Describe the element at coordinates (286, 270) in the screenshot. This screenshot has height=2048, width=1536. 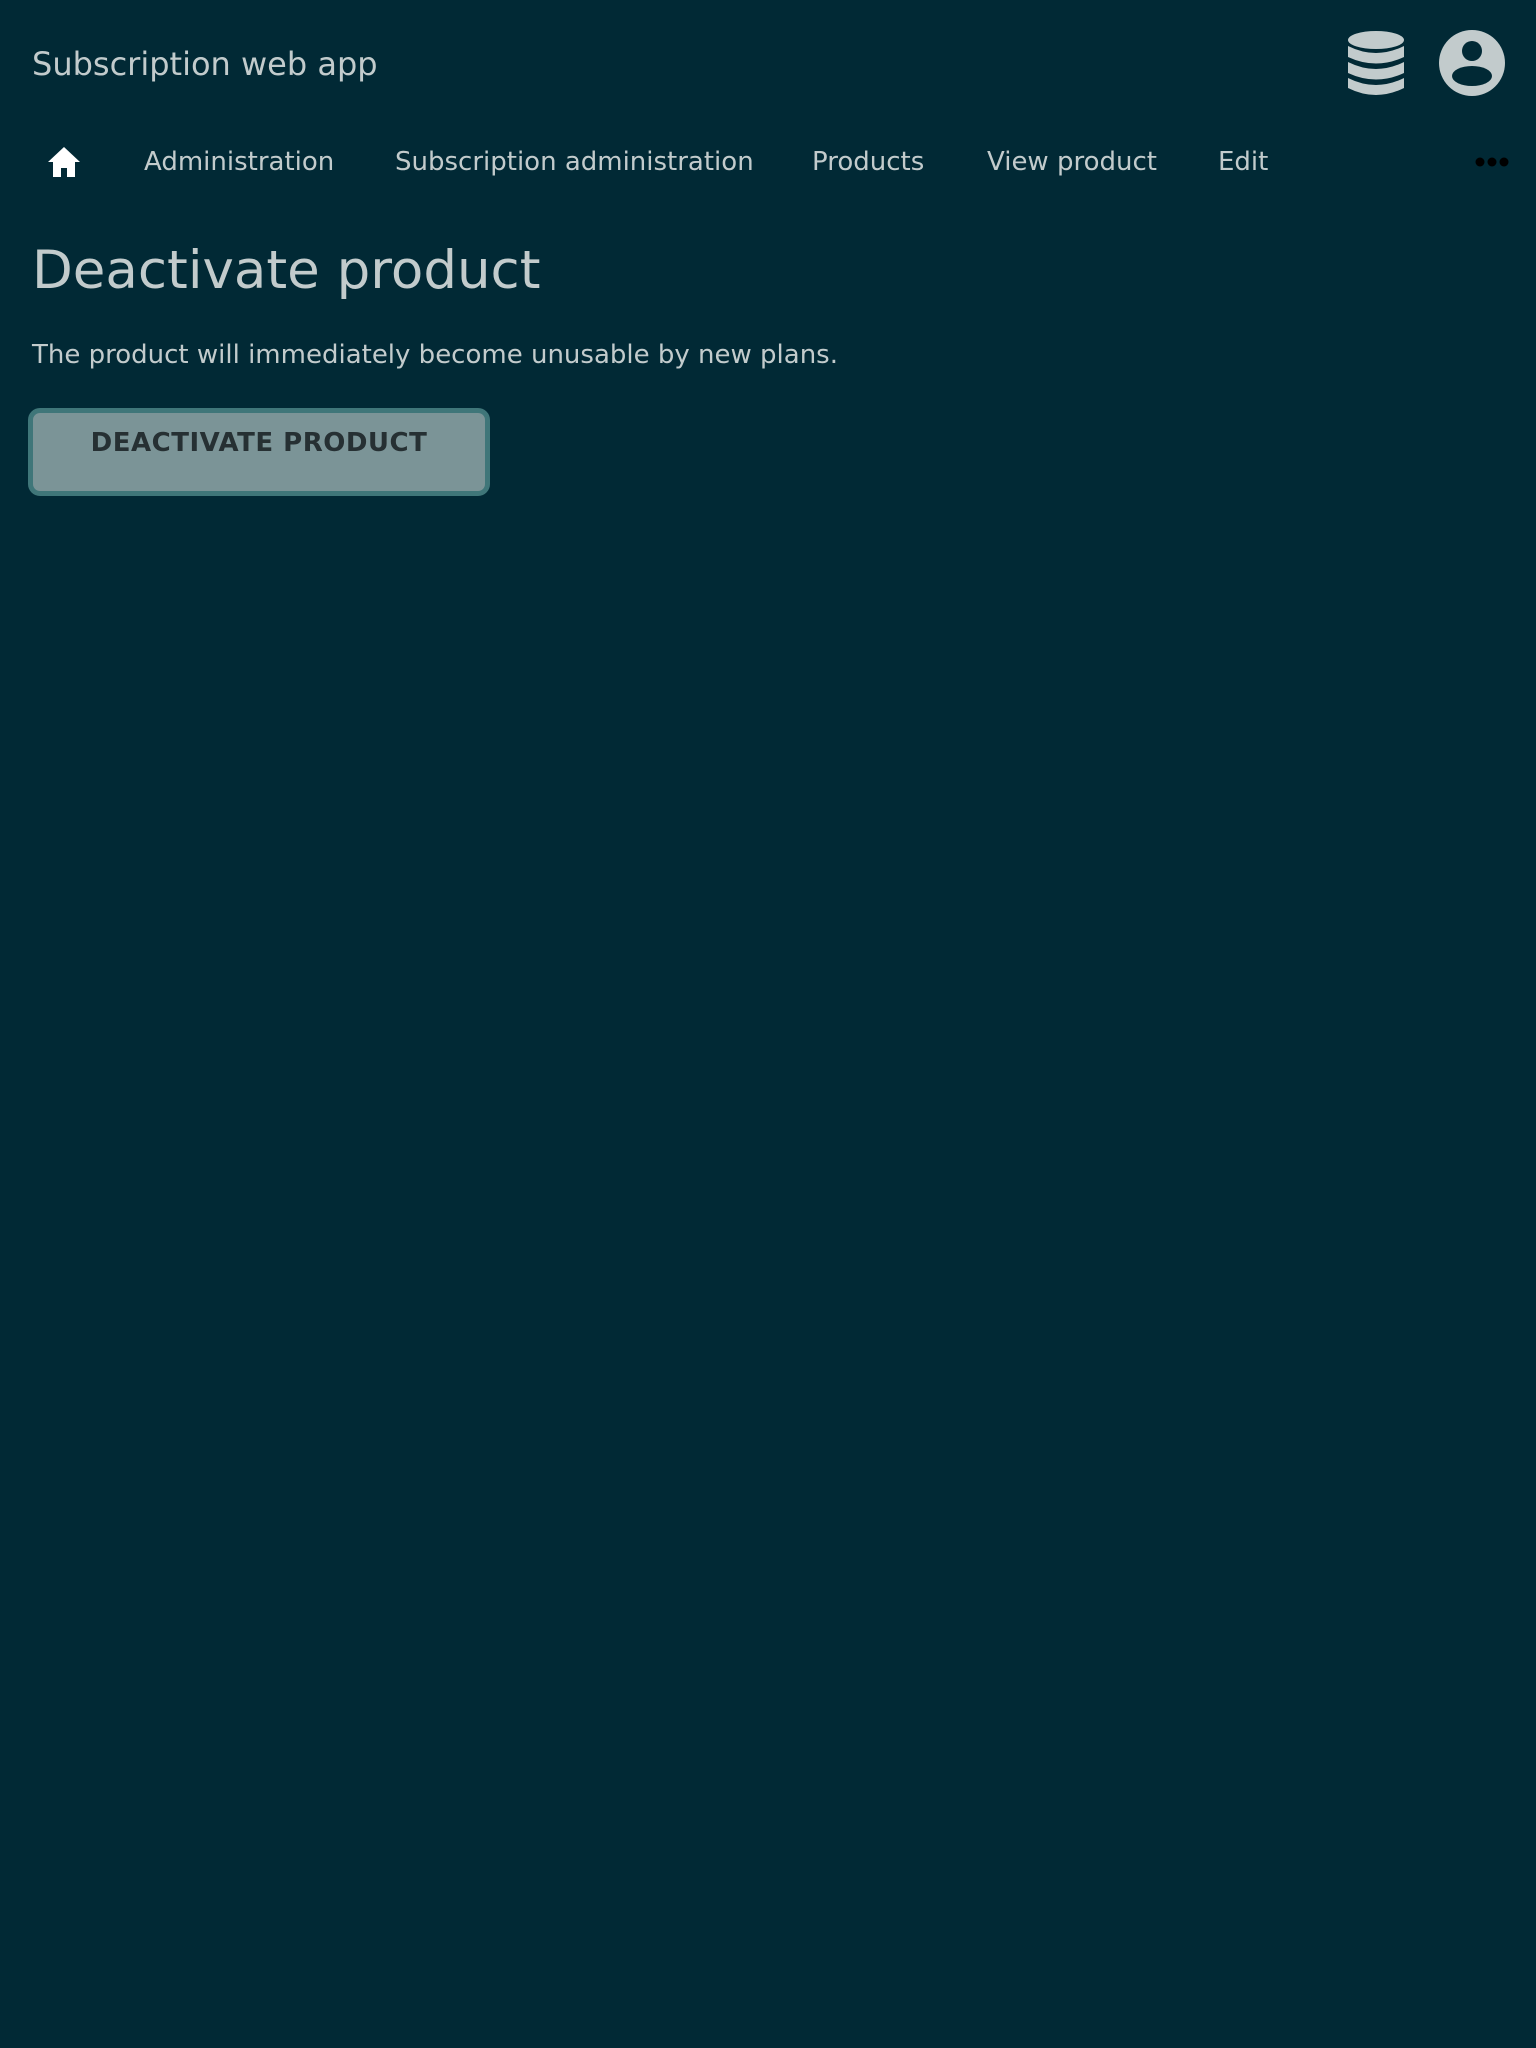
I see `page-title: Deactivate product` at that location.